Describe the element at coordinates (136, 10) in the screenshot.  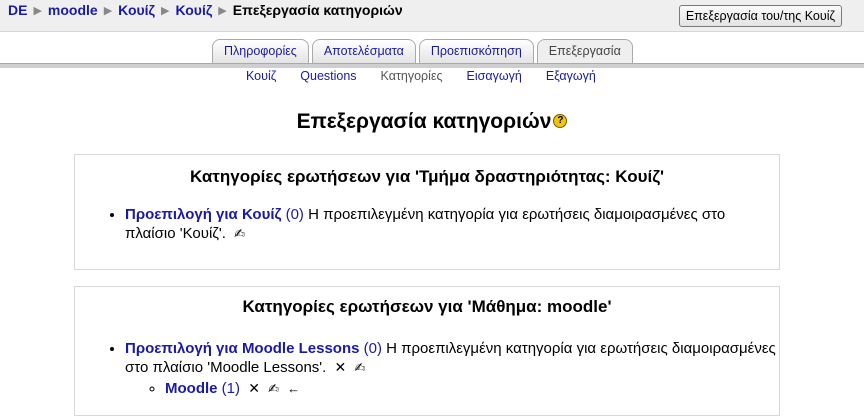
I see `breadcrumb-quizzes: Κουίζ` at that location.